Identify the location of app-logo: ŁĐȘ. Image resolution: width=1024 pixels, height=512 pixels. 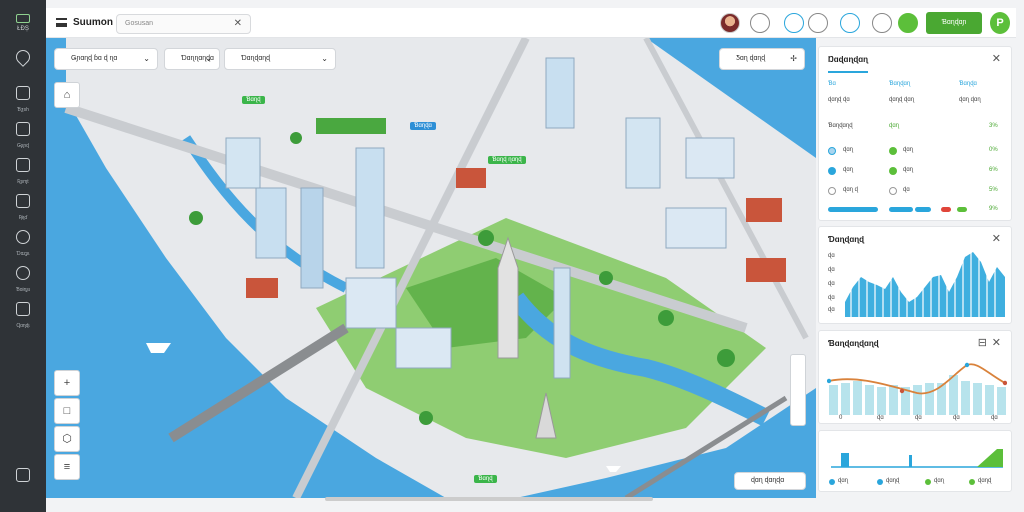
(23, 23).